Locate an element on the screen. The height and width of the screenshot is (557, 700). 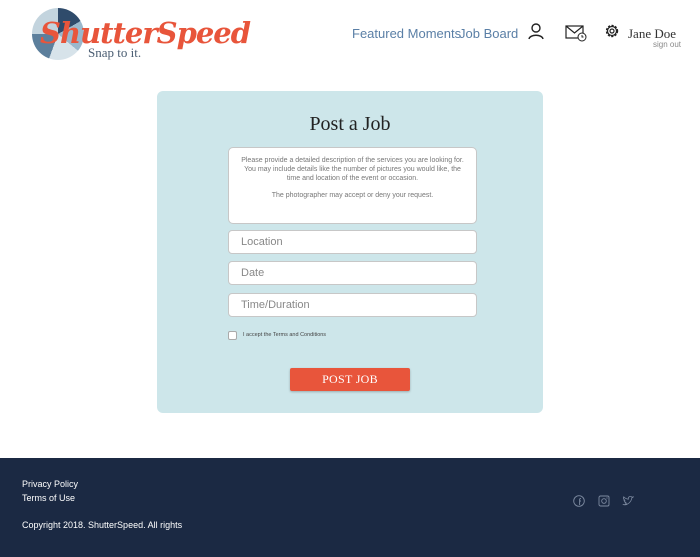
page-title: Post a Job is located at coordinates (350, 124).